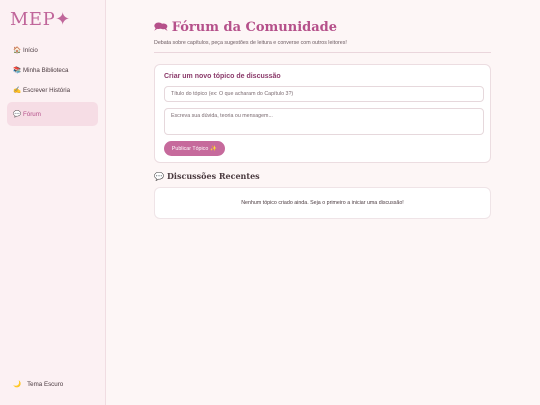 This screenshot has width=540, height=405. What do you see at coordinates (159, 176) in the screenshot?
I see `speech-bubble-icon: 💬` at bounding box center [159, 176].